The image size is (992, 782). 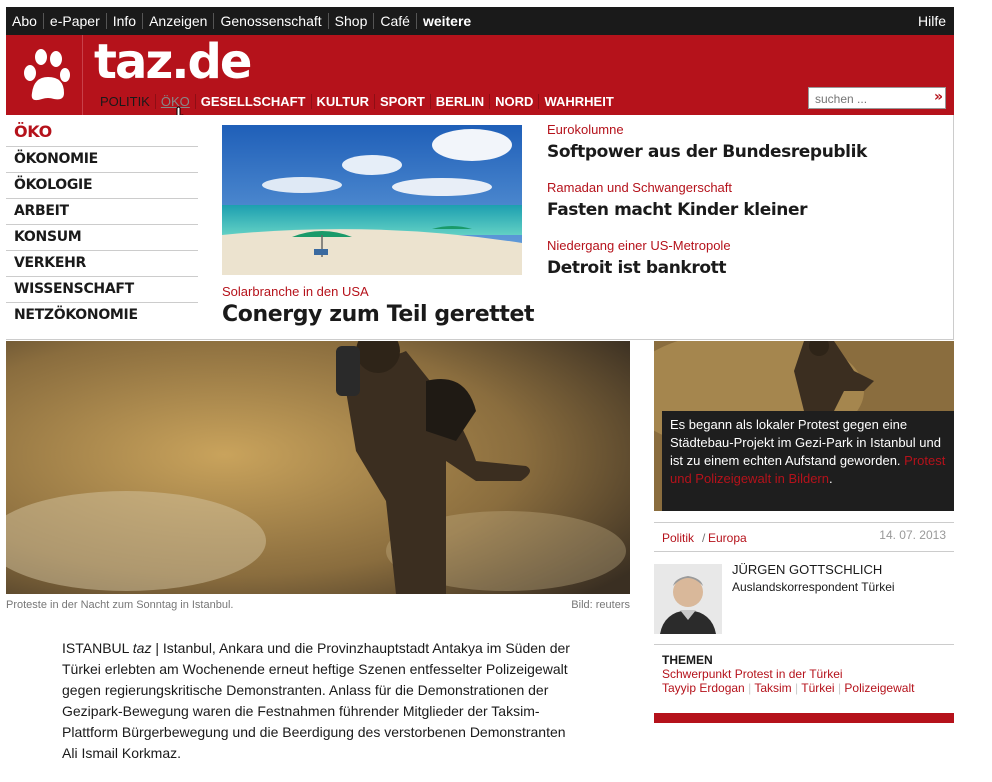 I want to click on site-logo: taz.de, so click(x=173, y=62).